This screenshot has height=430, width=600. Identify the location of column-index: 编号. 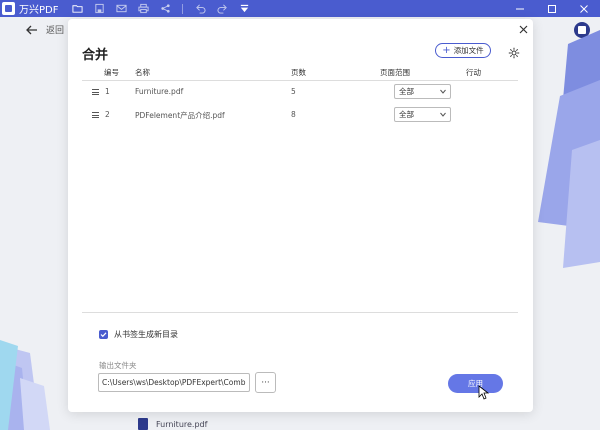
(111, 72).